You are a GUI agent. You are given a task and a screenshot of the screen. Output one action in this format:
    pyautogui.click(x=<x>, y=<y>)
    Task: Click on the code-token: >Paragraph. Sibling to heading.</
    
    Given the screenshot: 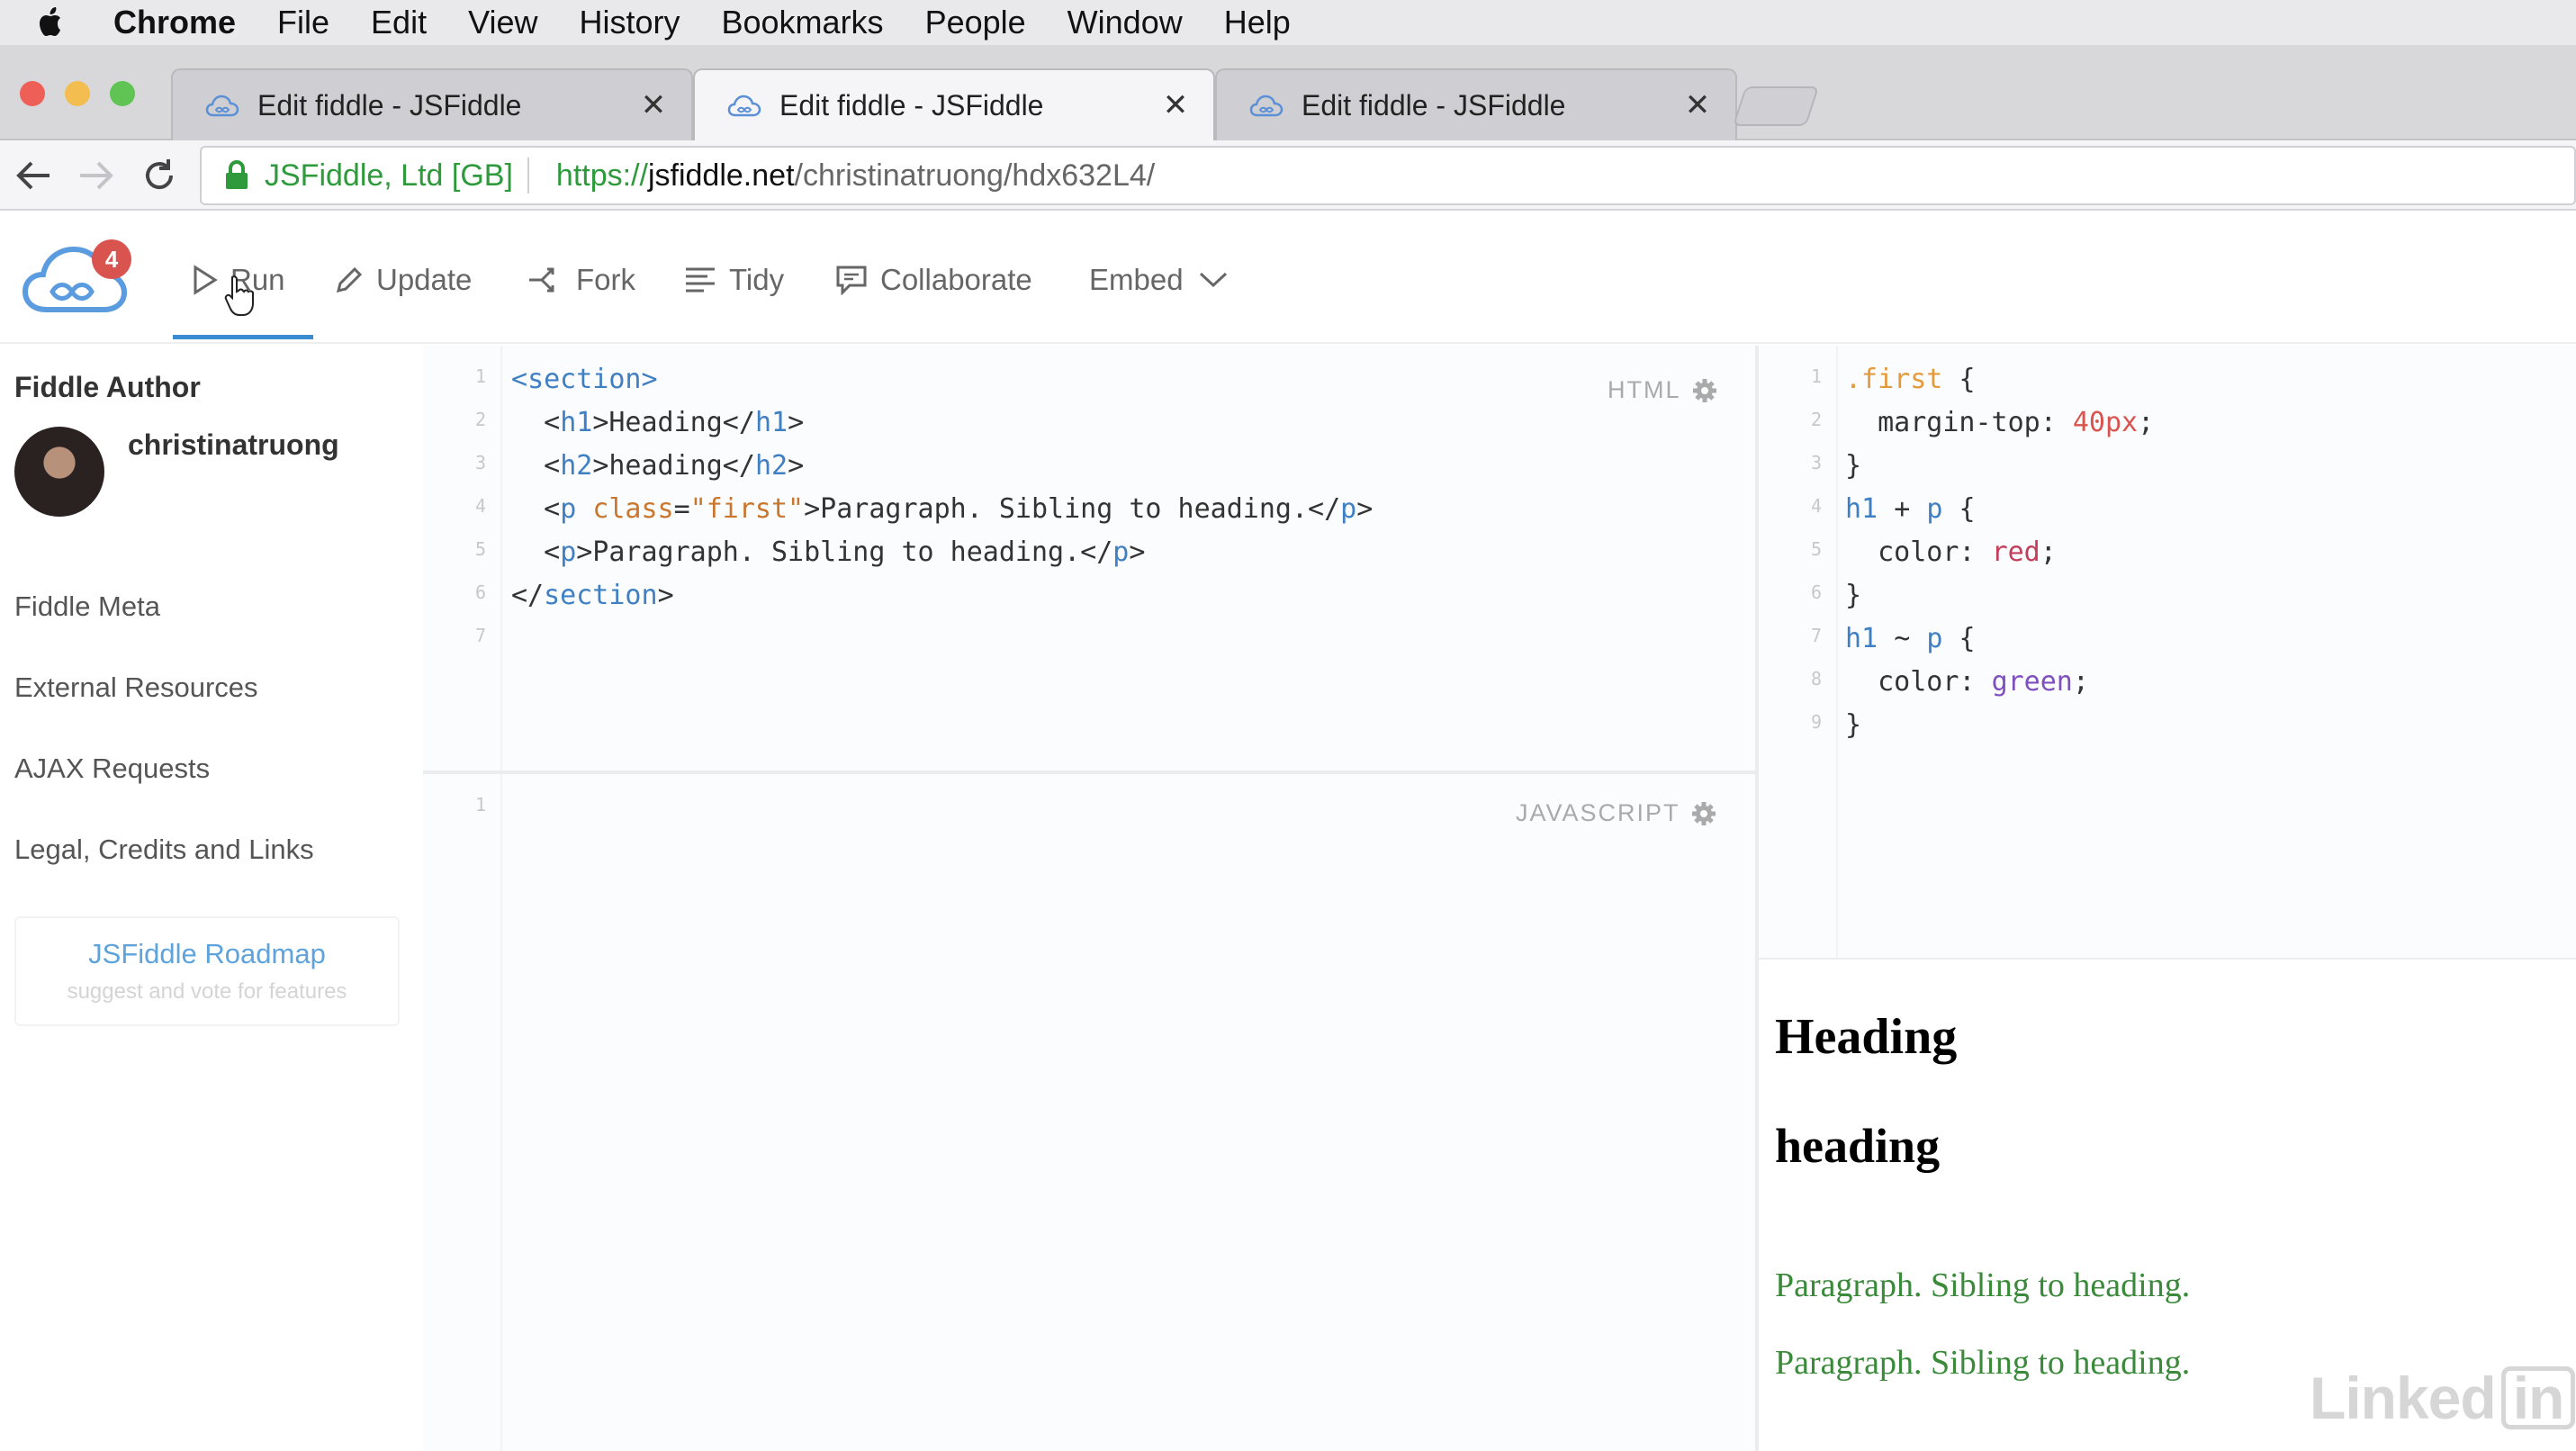 What is the action you would take?
    pyautogui.click(x=1072, y=509)
    